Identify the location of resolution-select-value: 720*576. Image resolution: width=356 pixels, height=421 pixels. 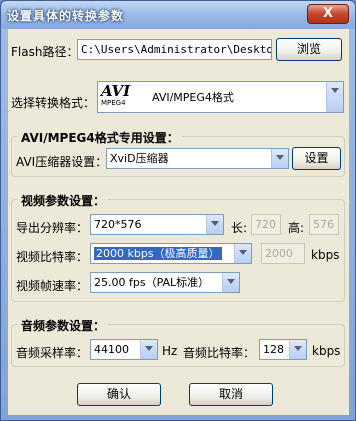
(118, 224).